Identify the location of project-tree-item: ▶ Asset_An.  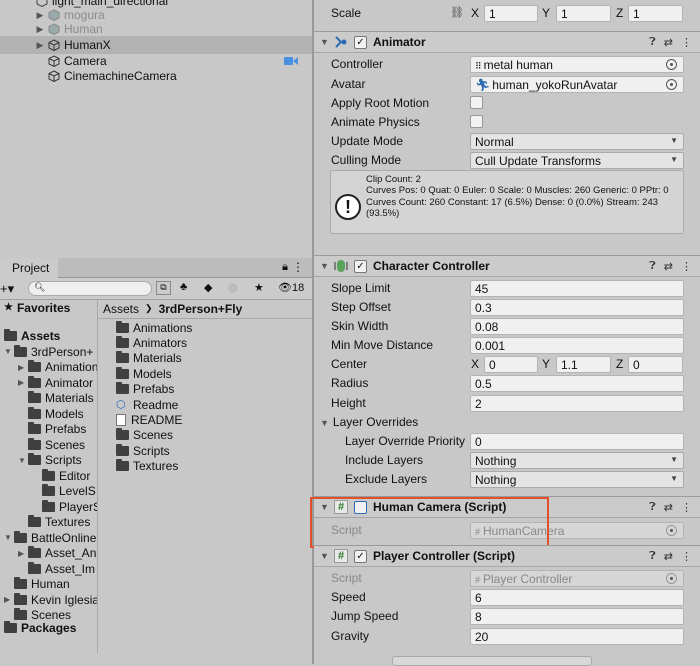
(57, 553).